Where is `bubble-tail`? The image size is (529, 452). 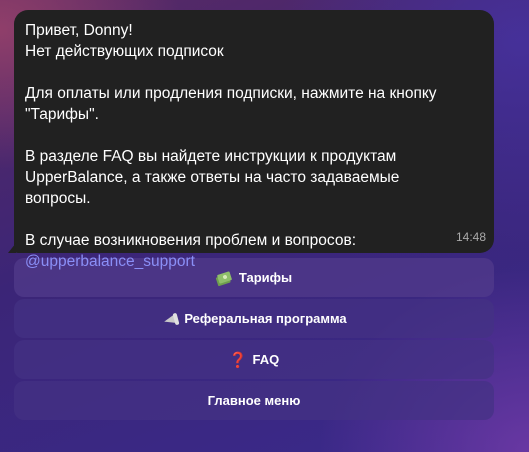
bubble-tail is located at coordinates (12, 248).